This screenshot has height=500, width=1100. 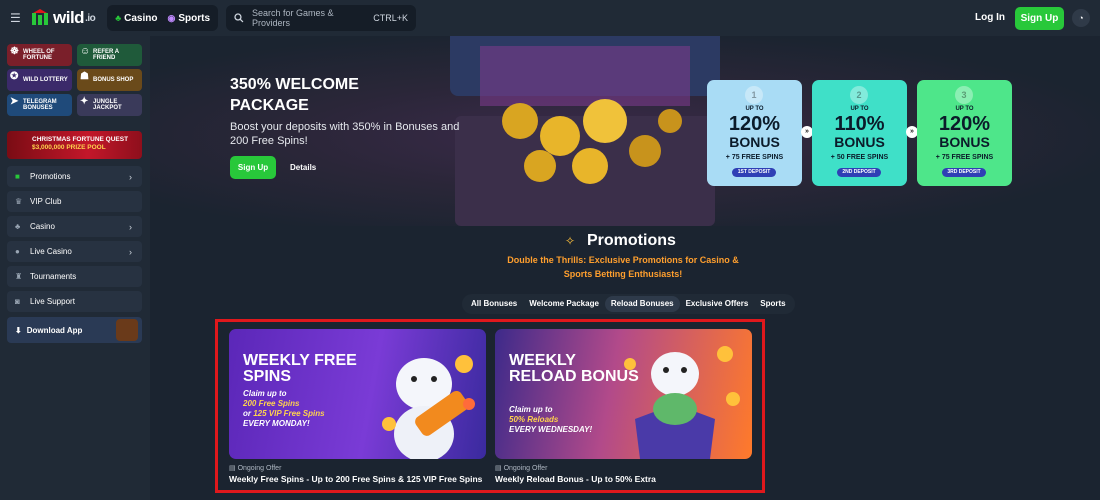 I want to click on tile-label: Wild Lottery, so click(x=45, y=80).